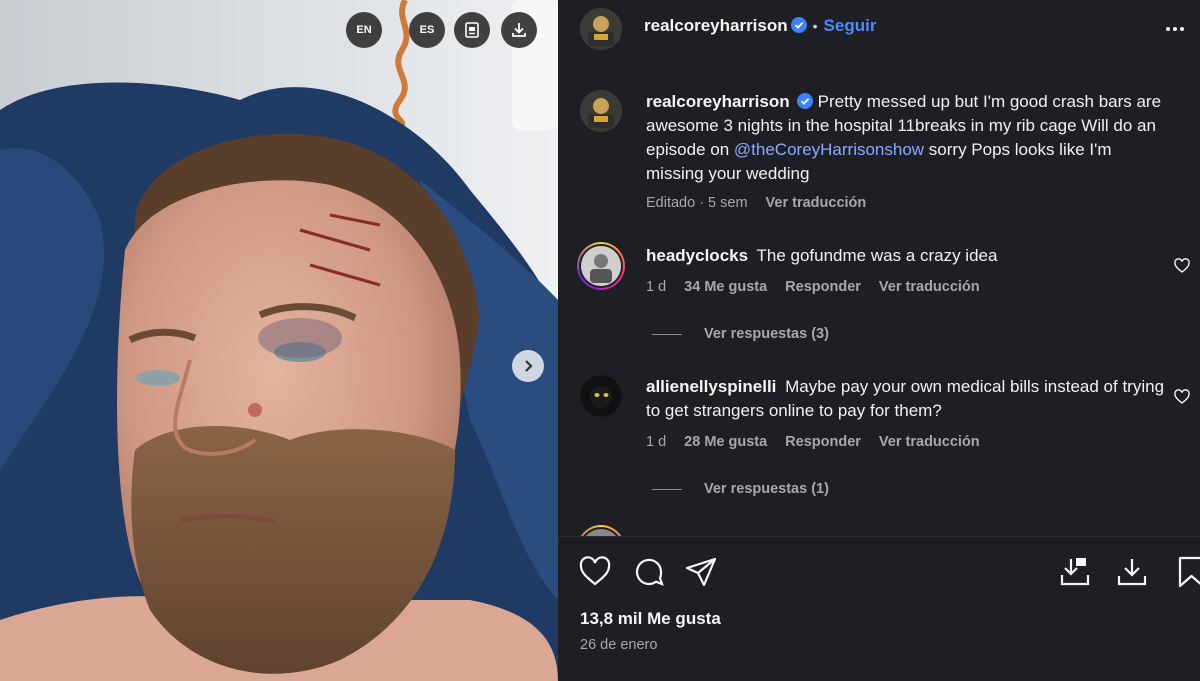  What do you see at coordinates (697, 255) in the screenshot?
I see `comment-username: headyclocks` at bounding box center [697, 255].